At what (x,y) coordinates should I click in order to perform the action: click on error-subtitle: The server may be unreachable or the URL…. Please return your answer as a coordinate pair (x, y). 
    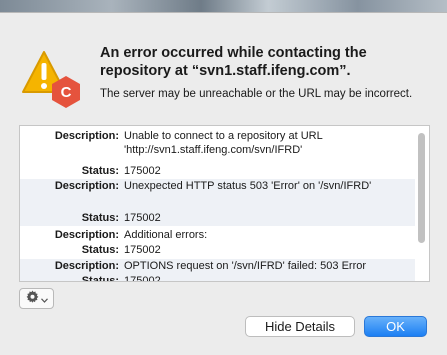
    Looking at the image, I should click on (256, 94).